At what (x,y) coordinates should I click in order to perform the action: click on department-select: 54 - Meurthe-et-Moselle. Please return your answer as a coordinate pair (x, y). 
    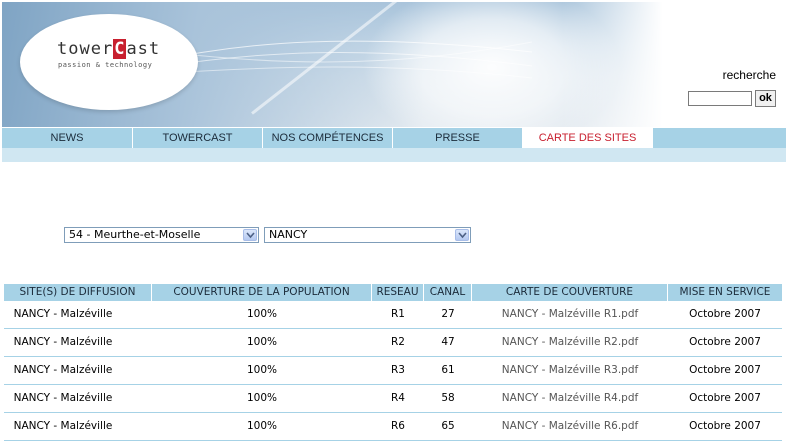
    Looking at the image, I should click on (161, 235).